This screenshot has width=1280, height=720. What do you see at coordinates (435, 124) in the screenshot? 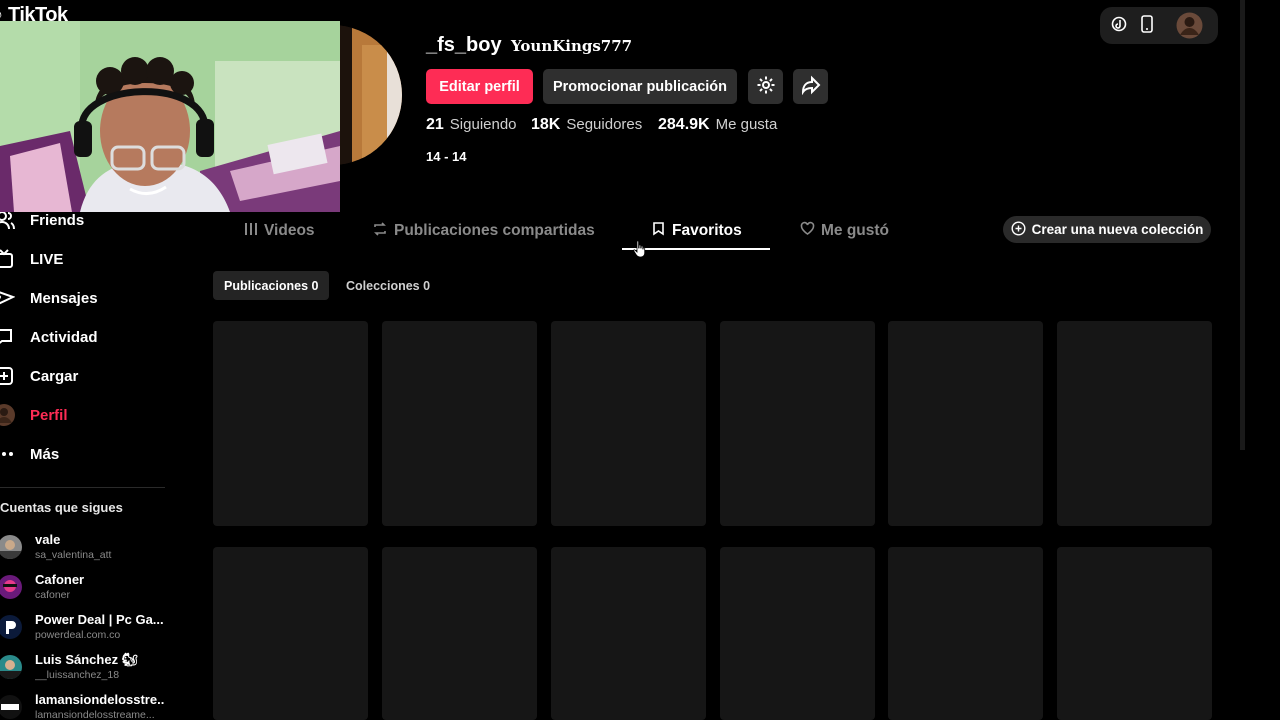
I see `stat-value: 21` at bounding box center [435, 124].